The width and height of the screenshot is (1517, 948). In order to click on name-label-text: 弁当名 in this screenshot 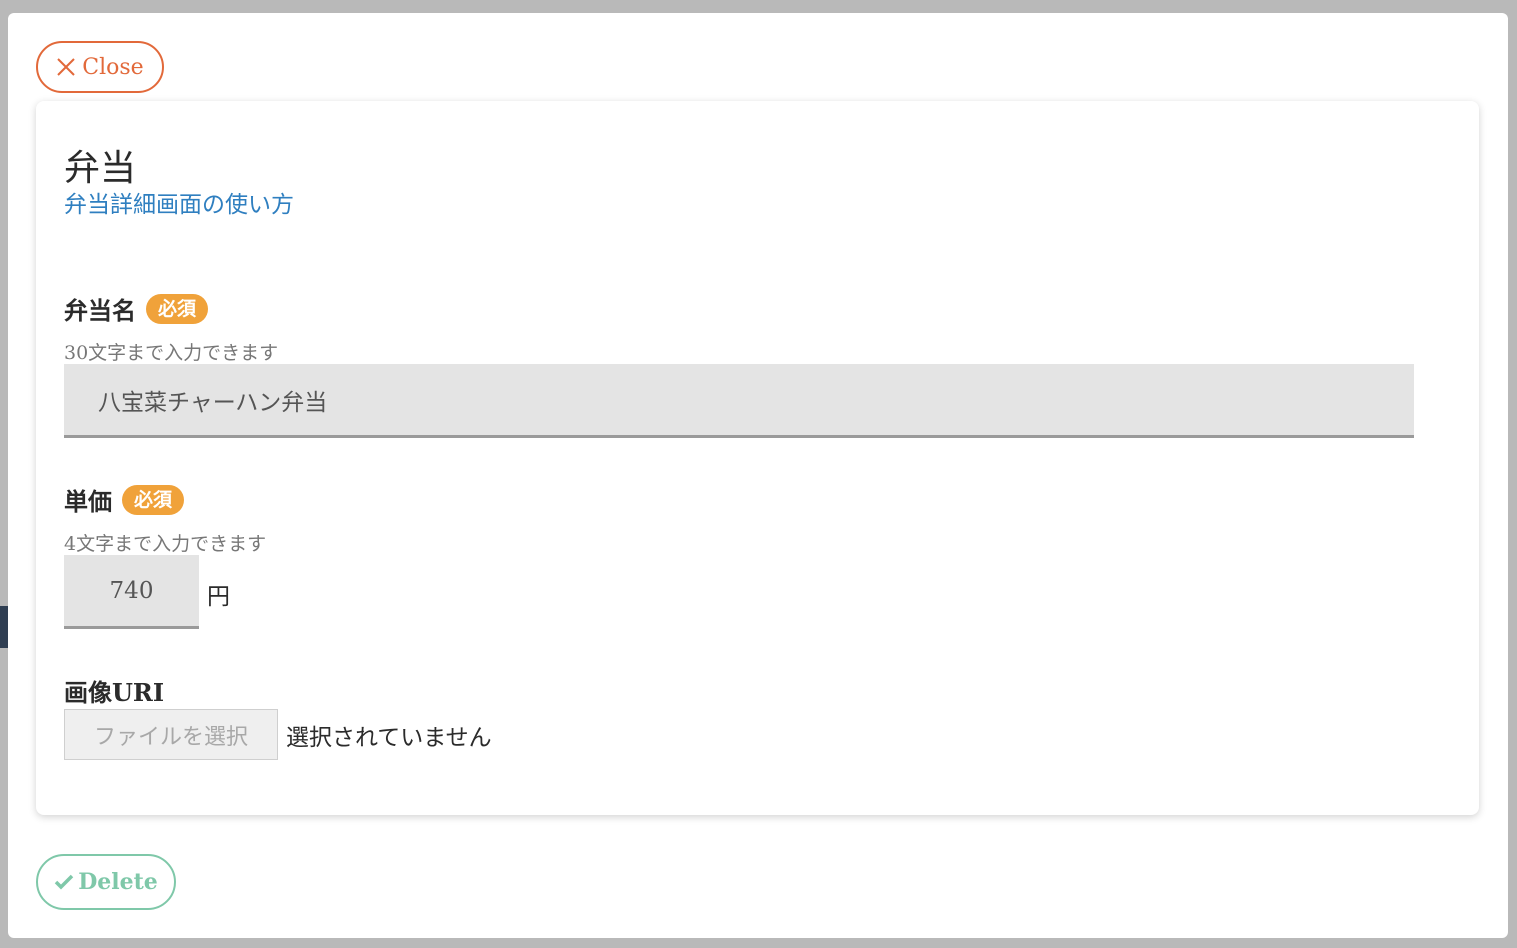, I will do `click(100, 310)`.